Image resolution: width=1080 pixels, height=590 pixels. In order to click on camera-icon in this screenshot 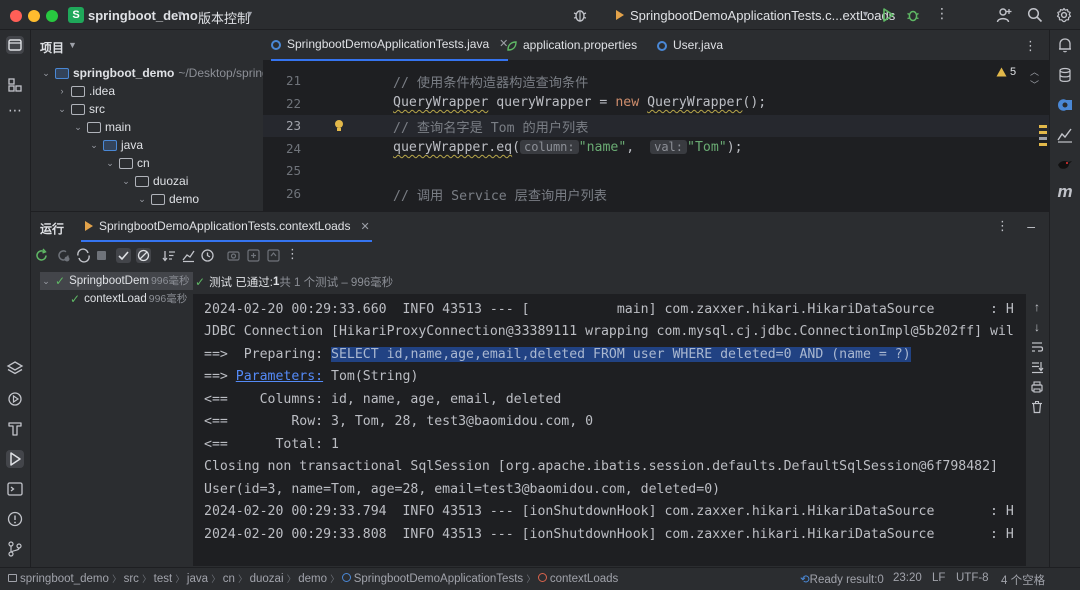, I will do `click(233, 255)`.